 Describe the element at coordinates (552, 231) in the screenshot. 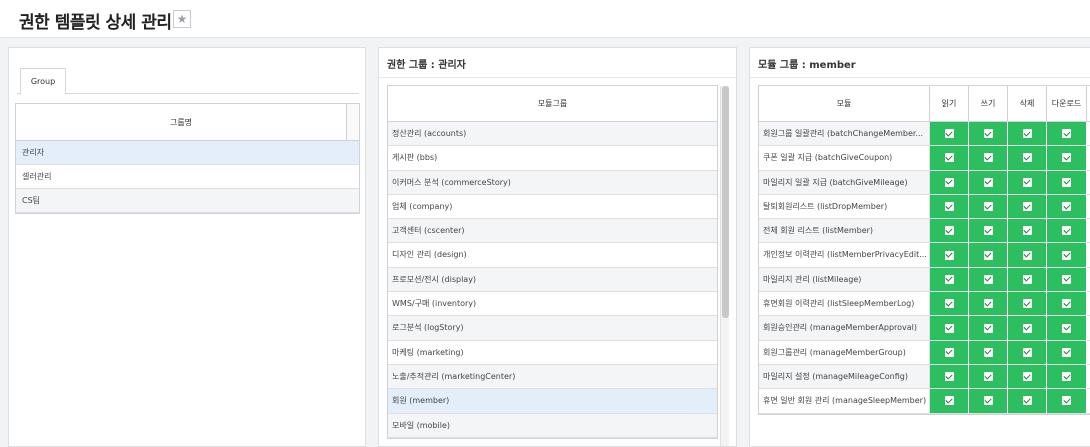

I see `module-group-row: 고객센터 (cscenter)` at that location.